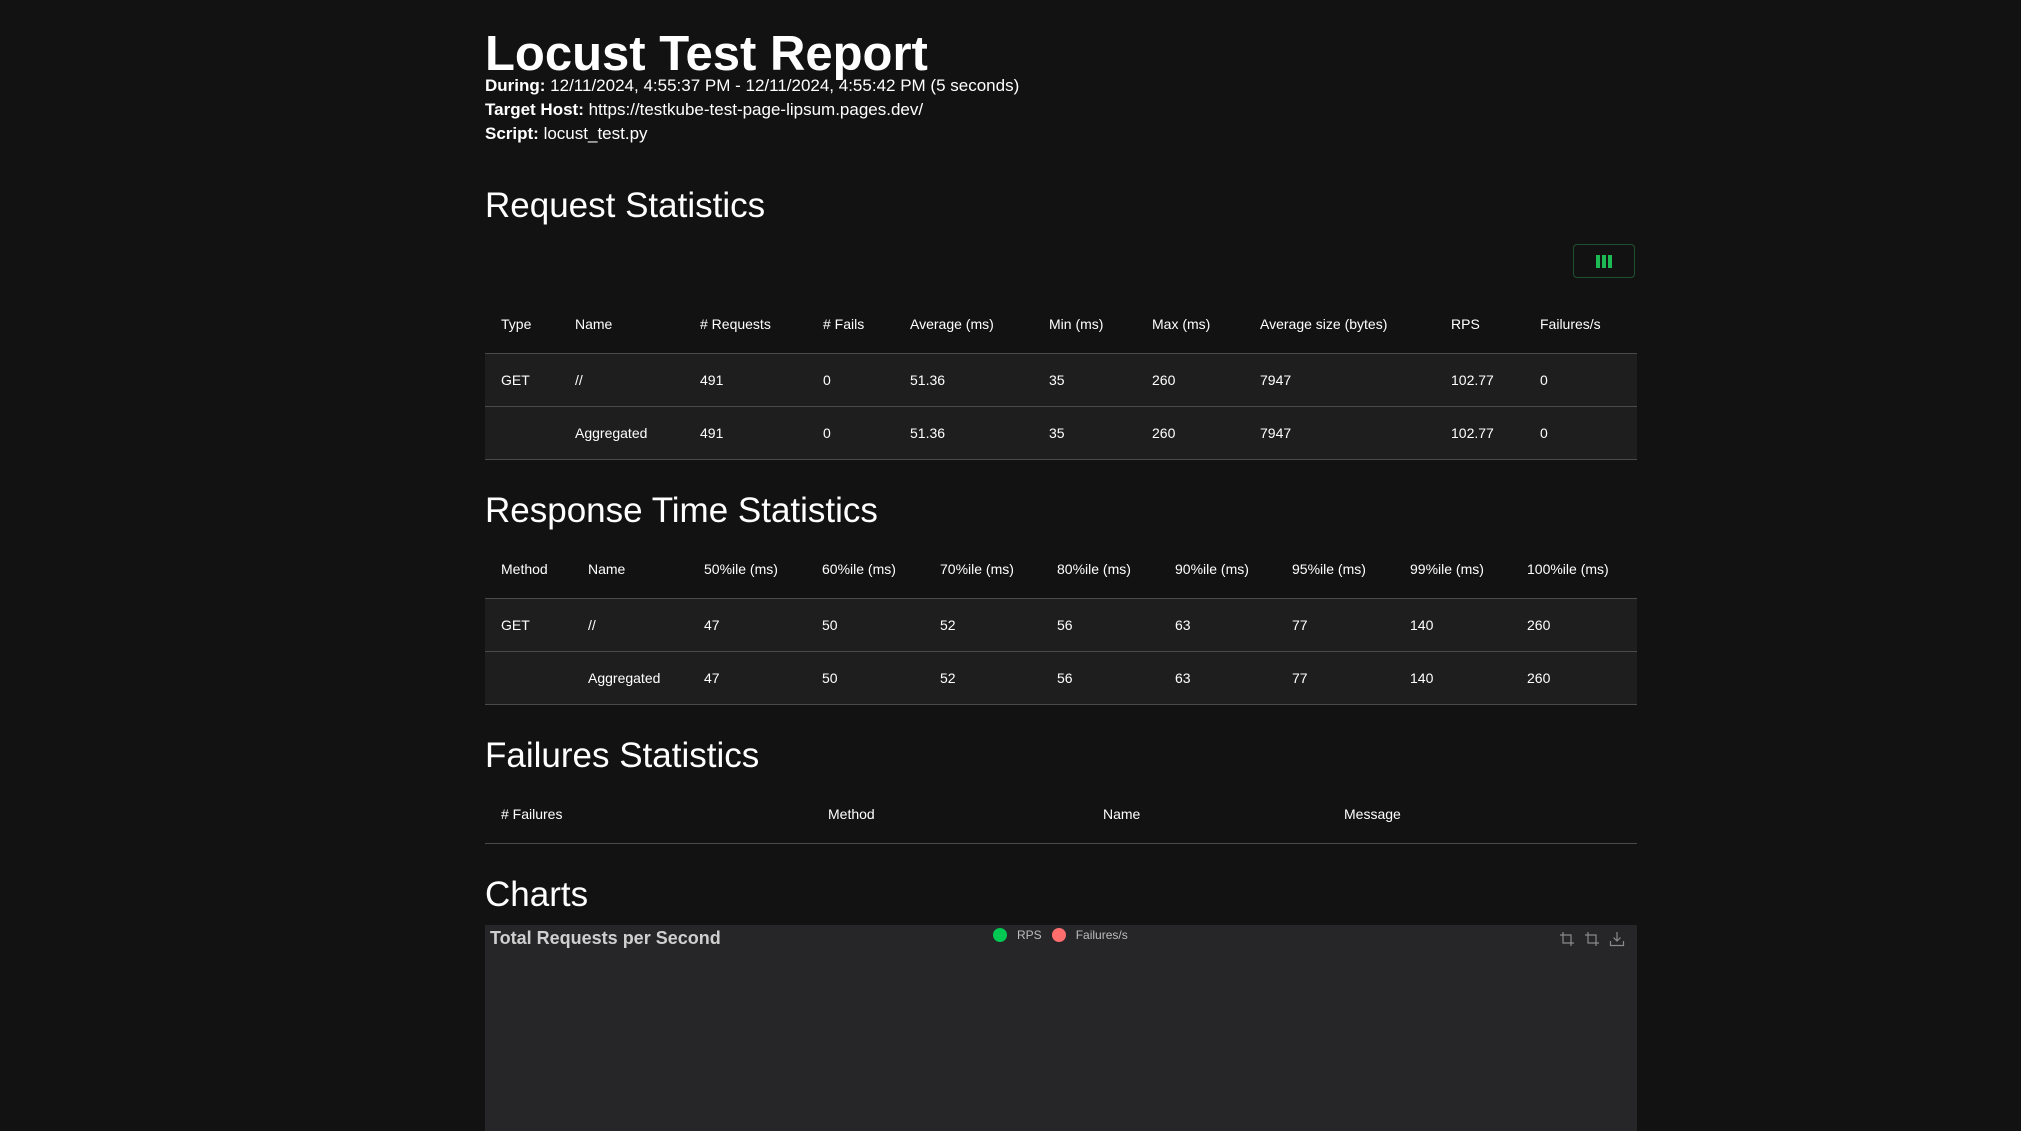  I want to click on col-header-max: Max (ms), so click(1190, 324).